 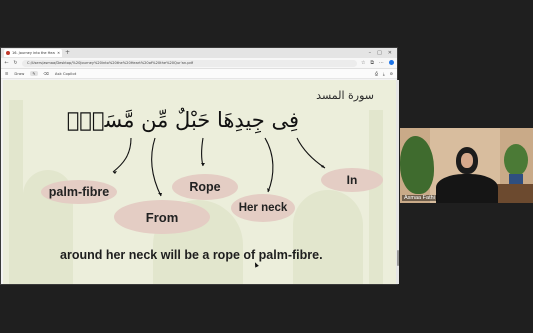 I want to click on back-icon: ←, so click(x=6, y=63).